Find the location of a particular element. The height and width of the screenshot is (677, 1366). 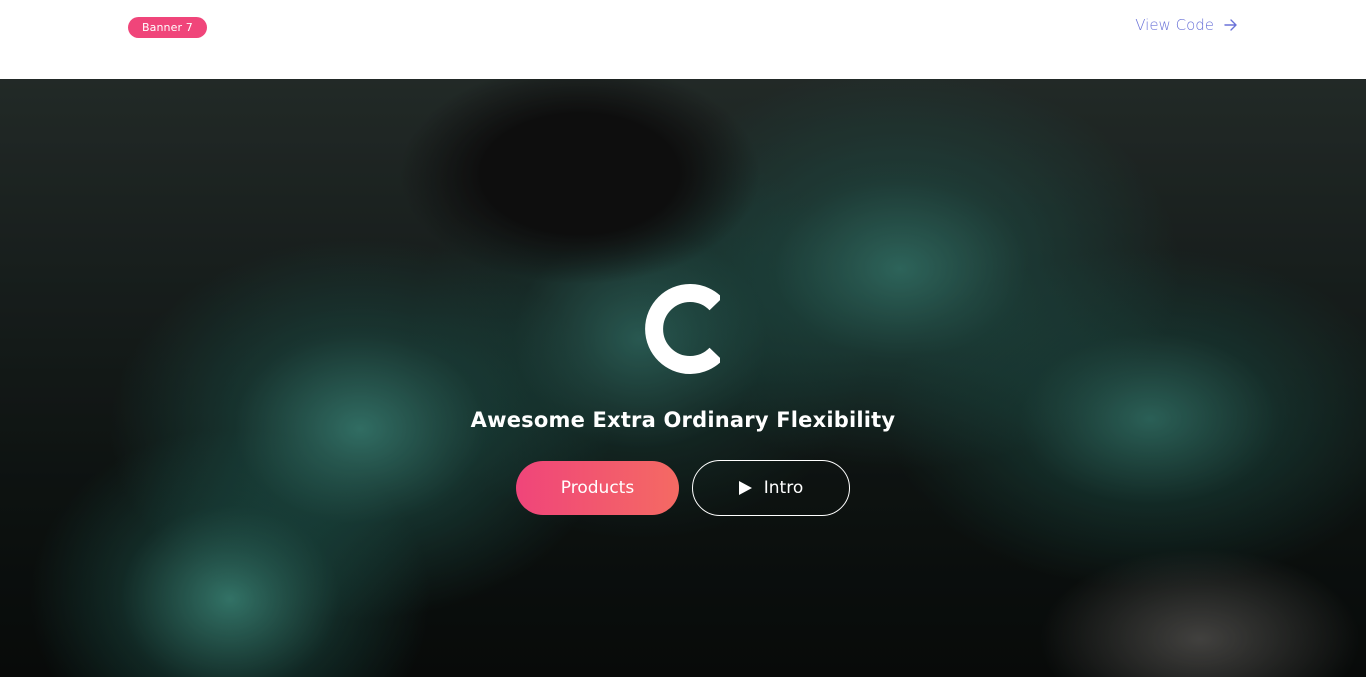

banner-badge: Banner 7 is located at coordinates (167, 27).